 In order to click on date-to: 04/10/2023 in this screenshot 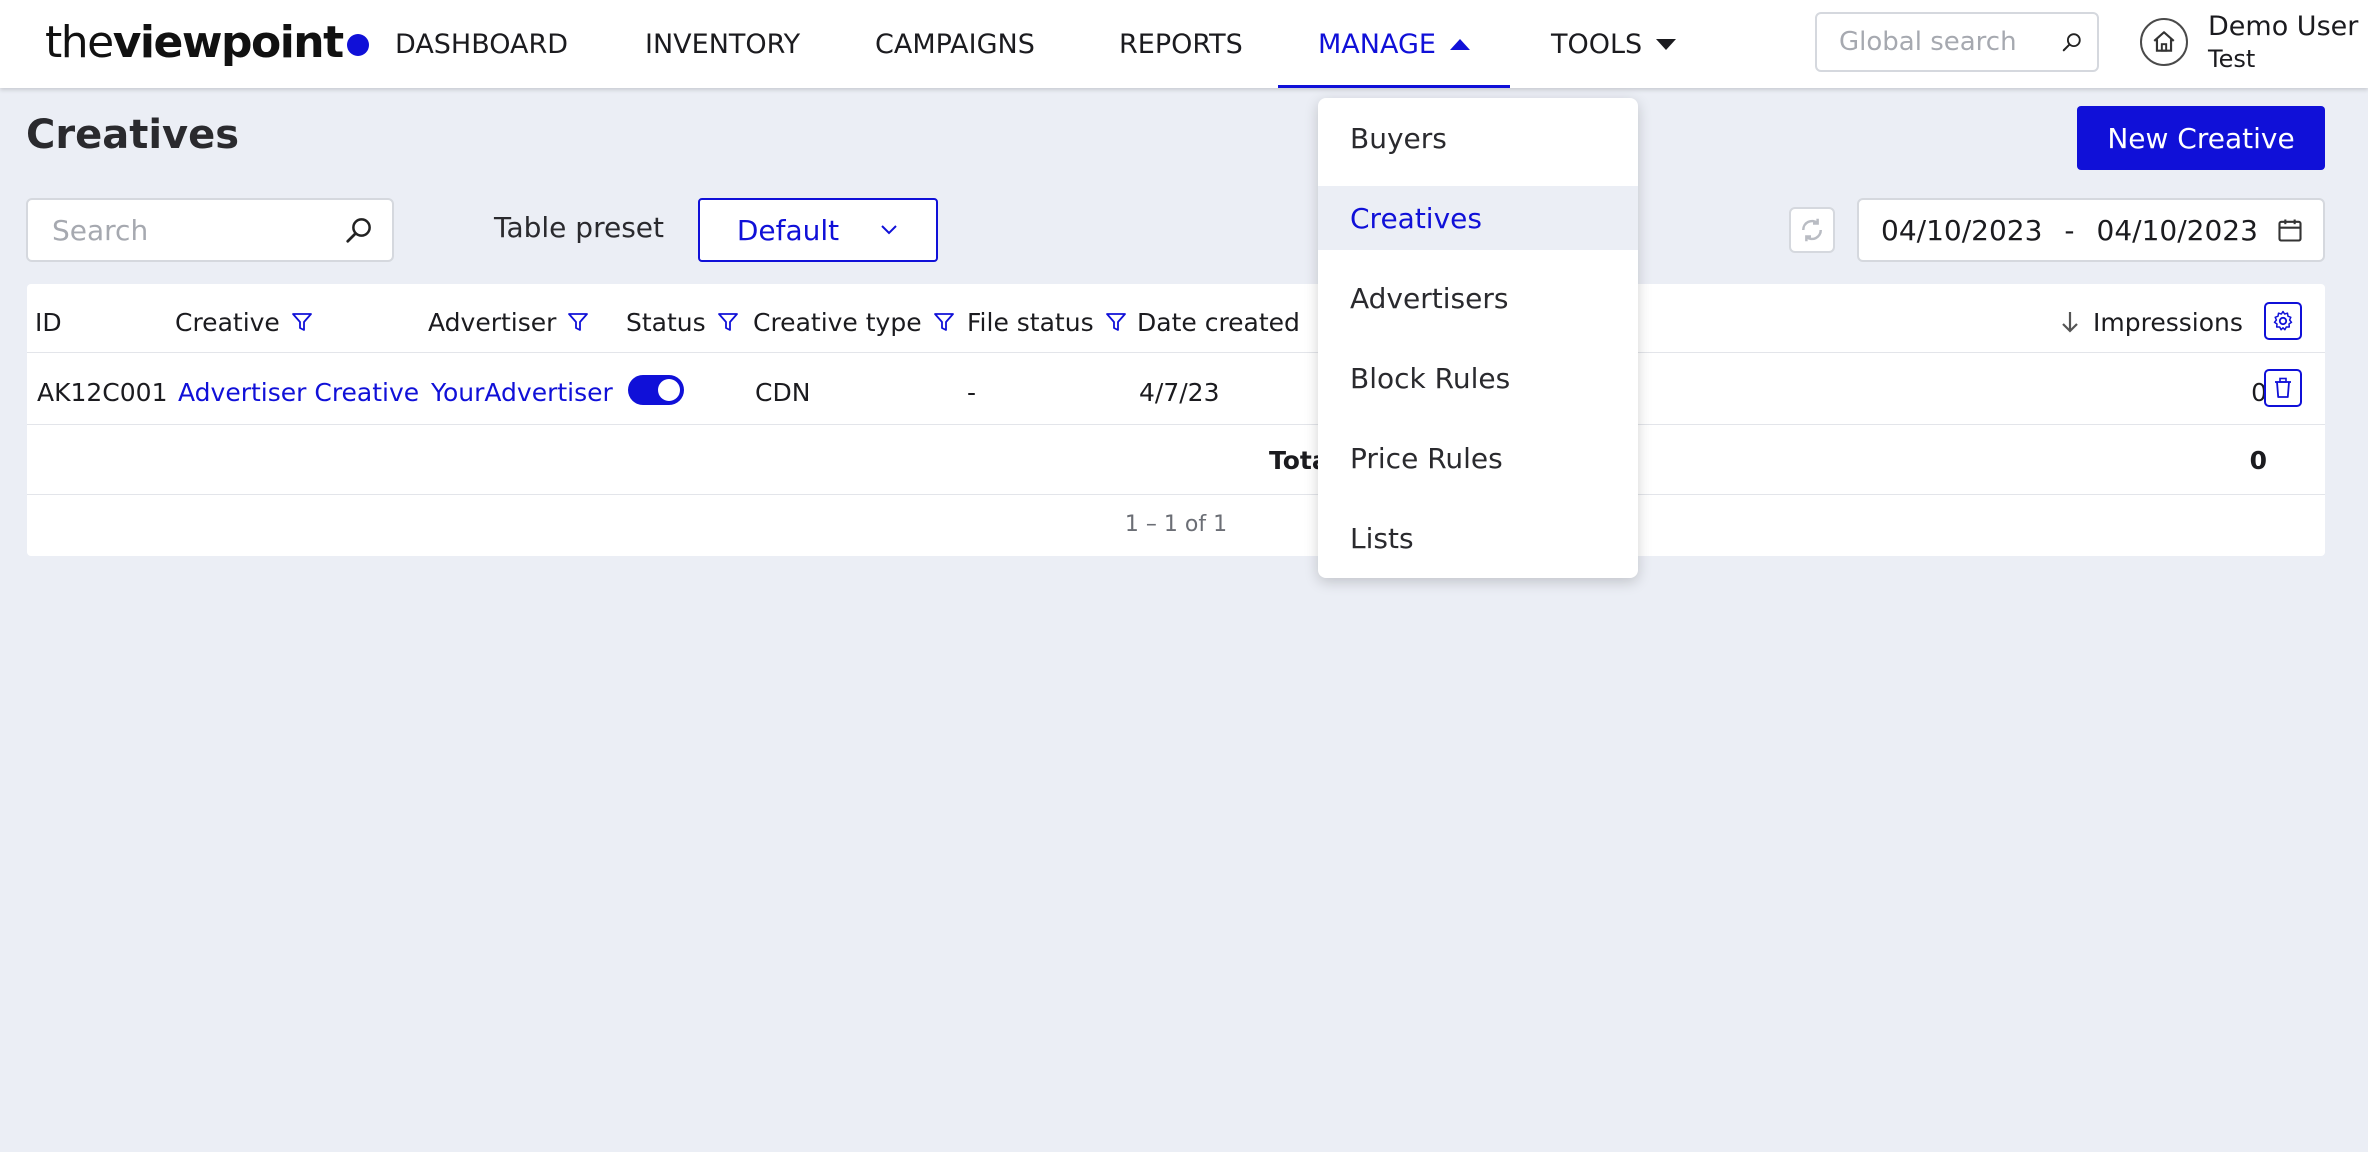, I will do `click(2177, 230)`.